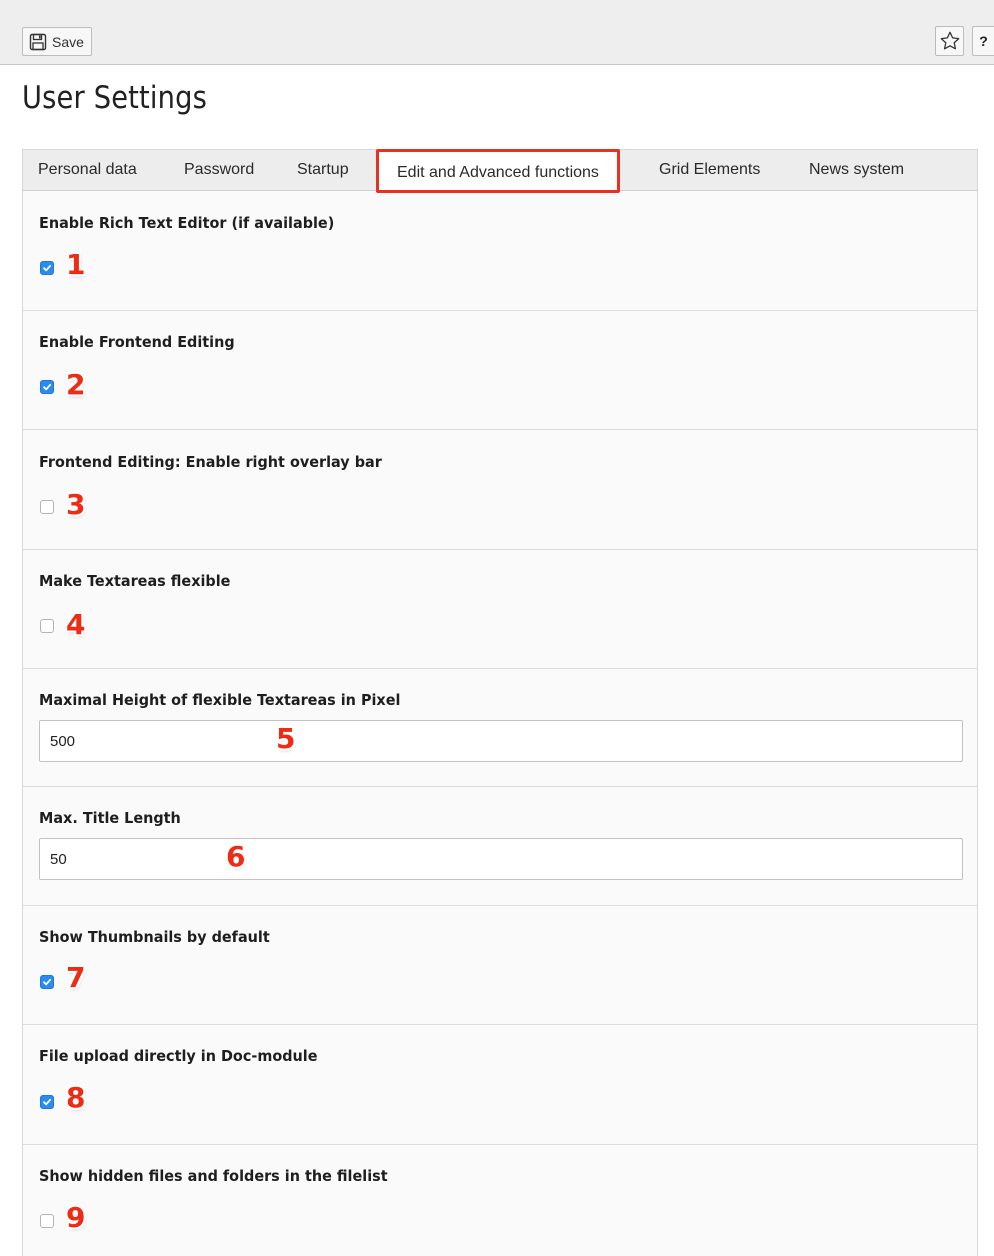 This screenshot has height=1256, width=994. Describe the element at coordinates (110, 818) in the screenshot. I see `setting-label-max-title-length: Max. Title Length` at that location.